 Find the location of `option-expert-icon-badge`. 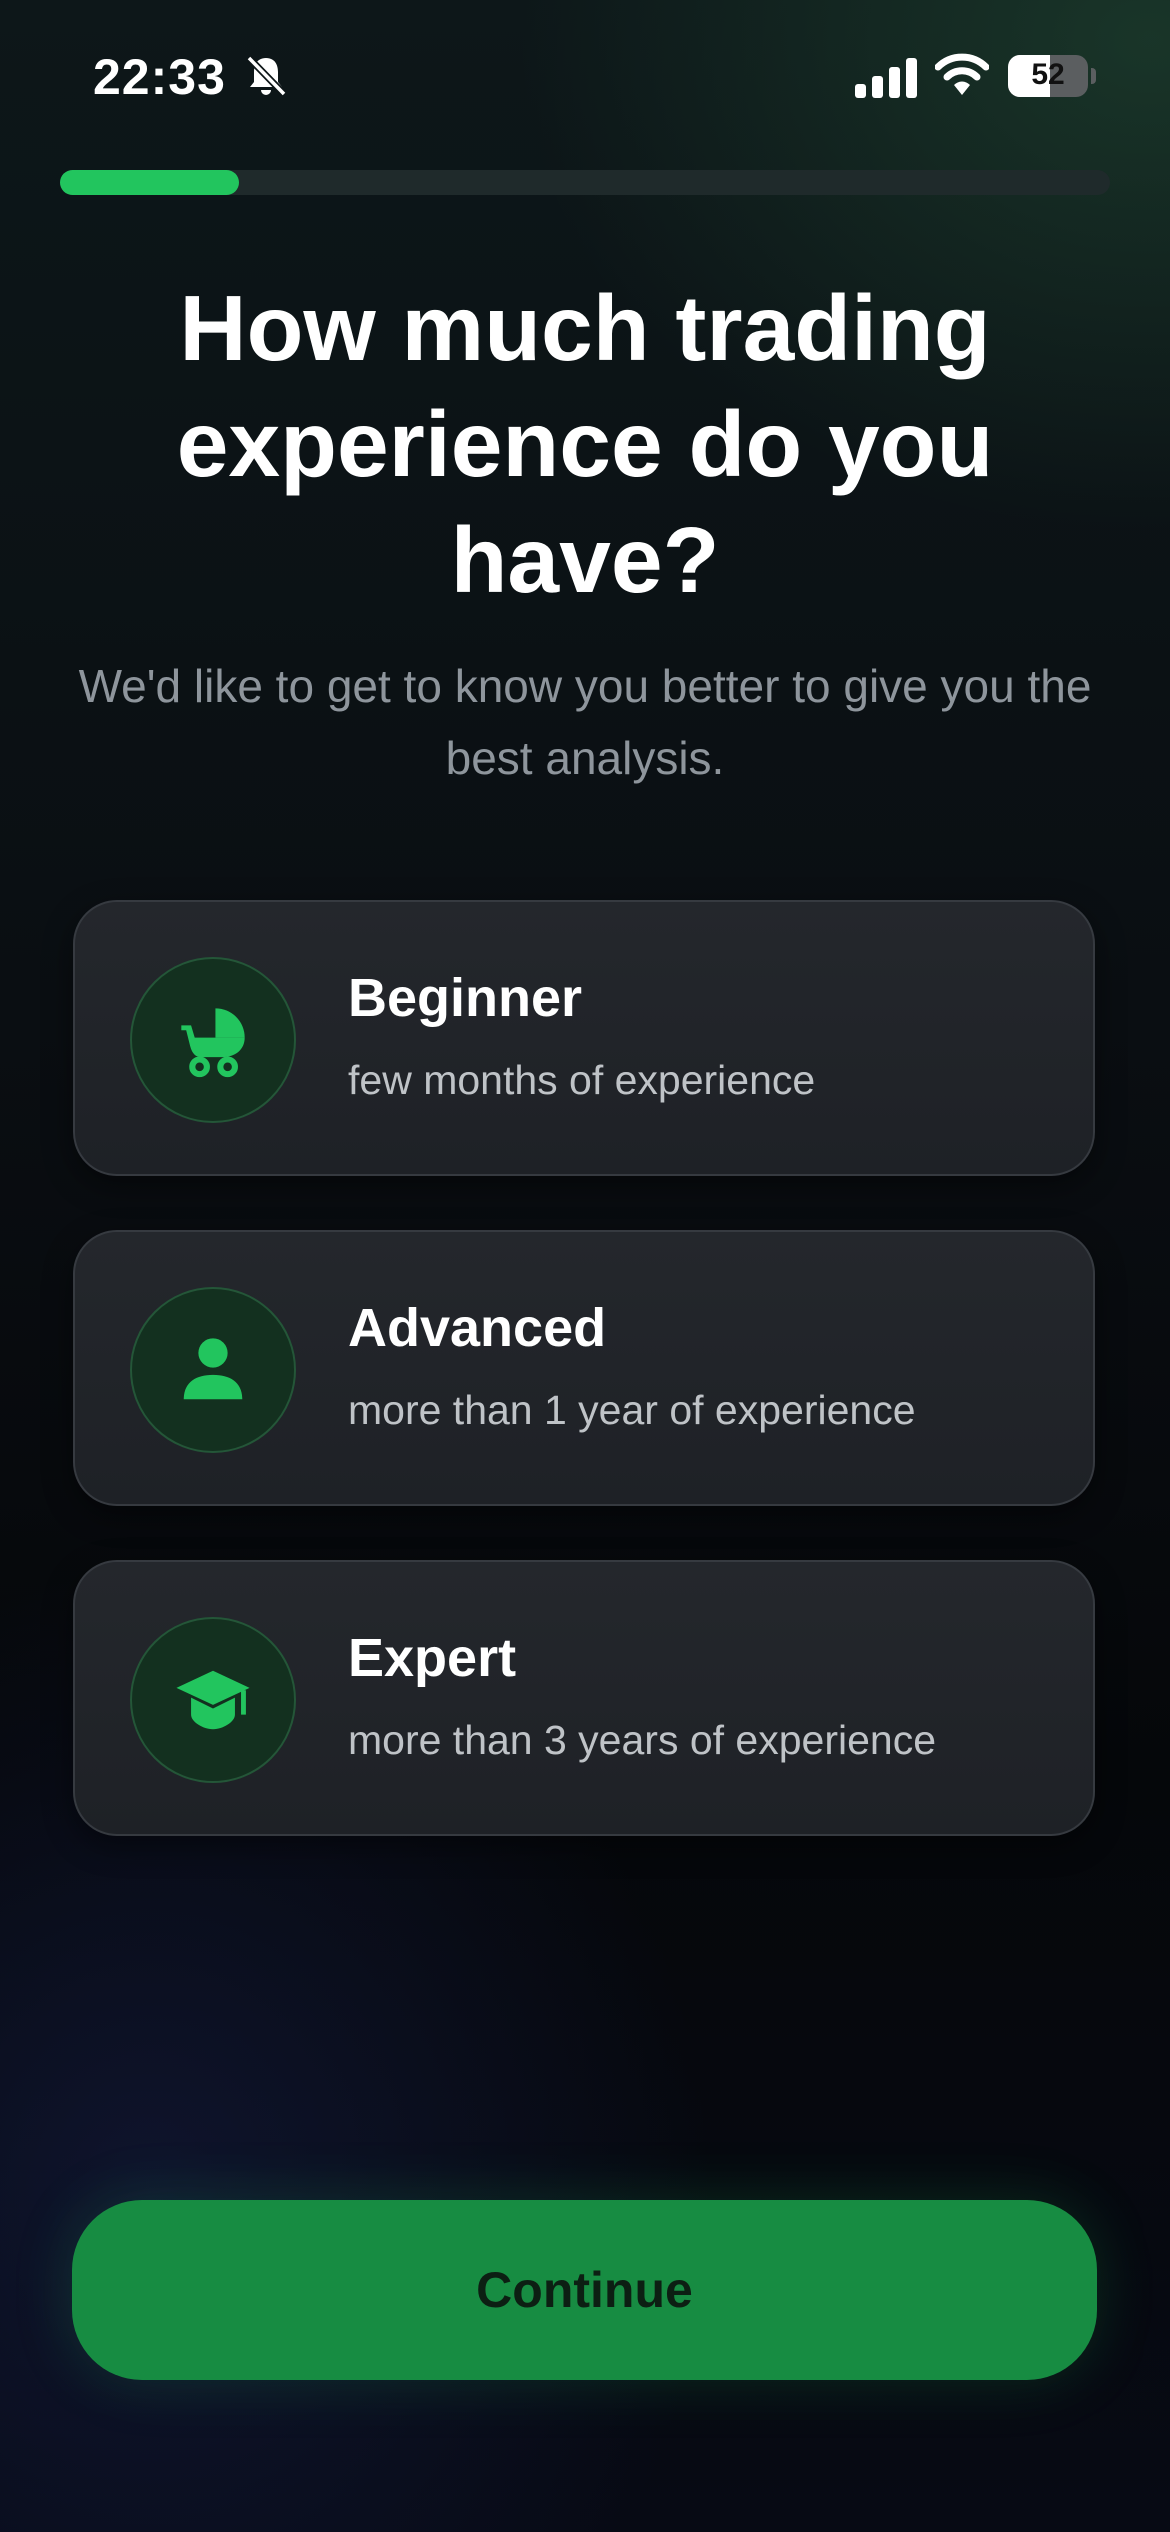

option-expert-icon-badge is located at coordinates (213, 1700).